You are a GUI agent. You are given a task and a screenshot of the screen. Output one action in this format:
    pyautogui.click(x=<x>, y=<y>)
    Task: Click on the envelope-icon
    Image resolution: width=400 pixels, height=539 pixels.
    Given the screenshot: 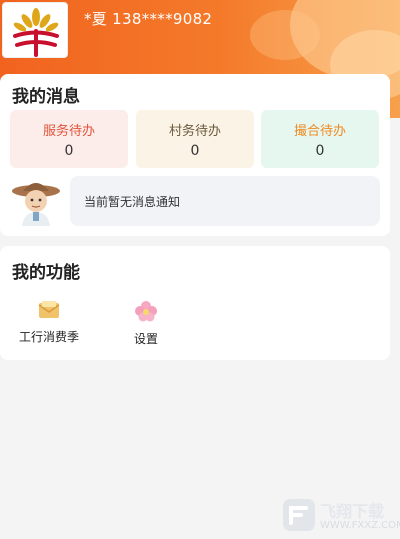 What is the action you would take?
    pyautogui.click(x=49, y=309)
    